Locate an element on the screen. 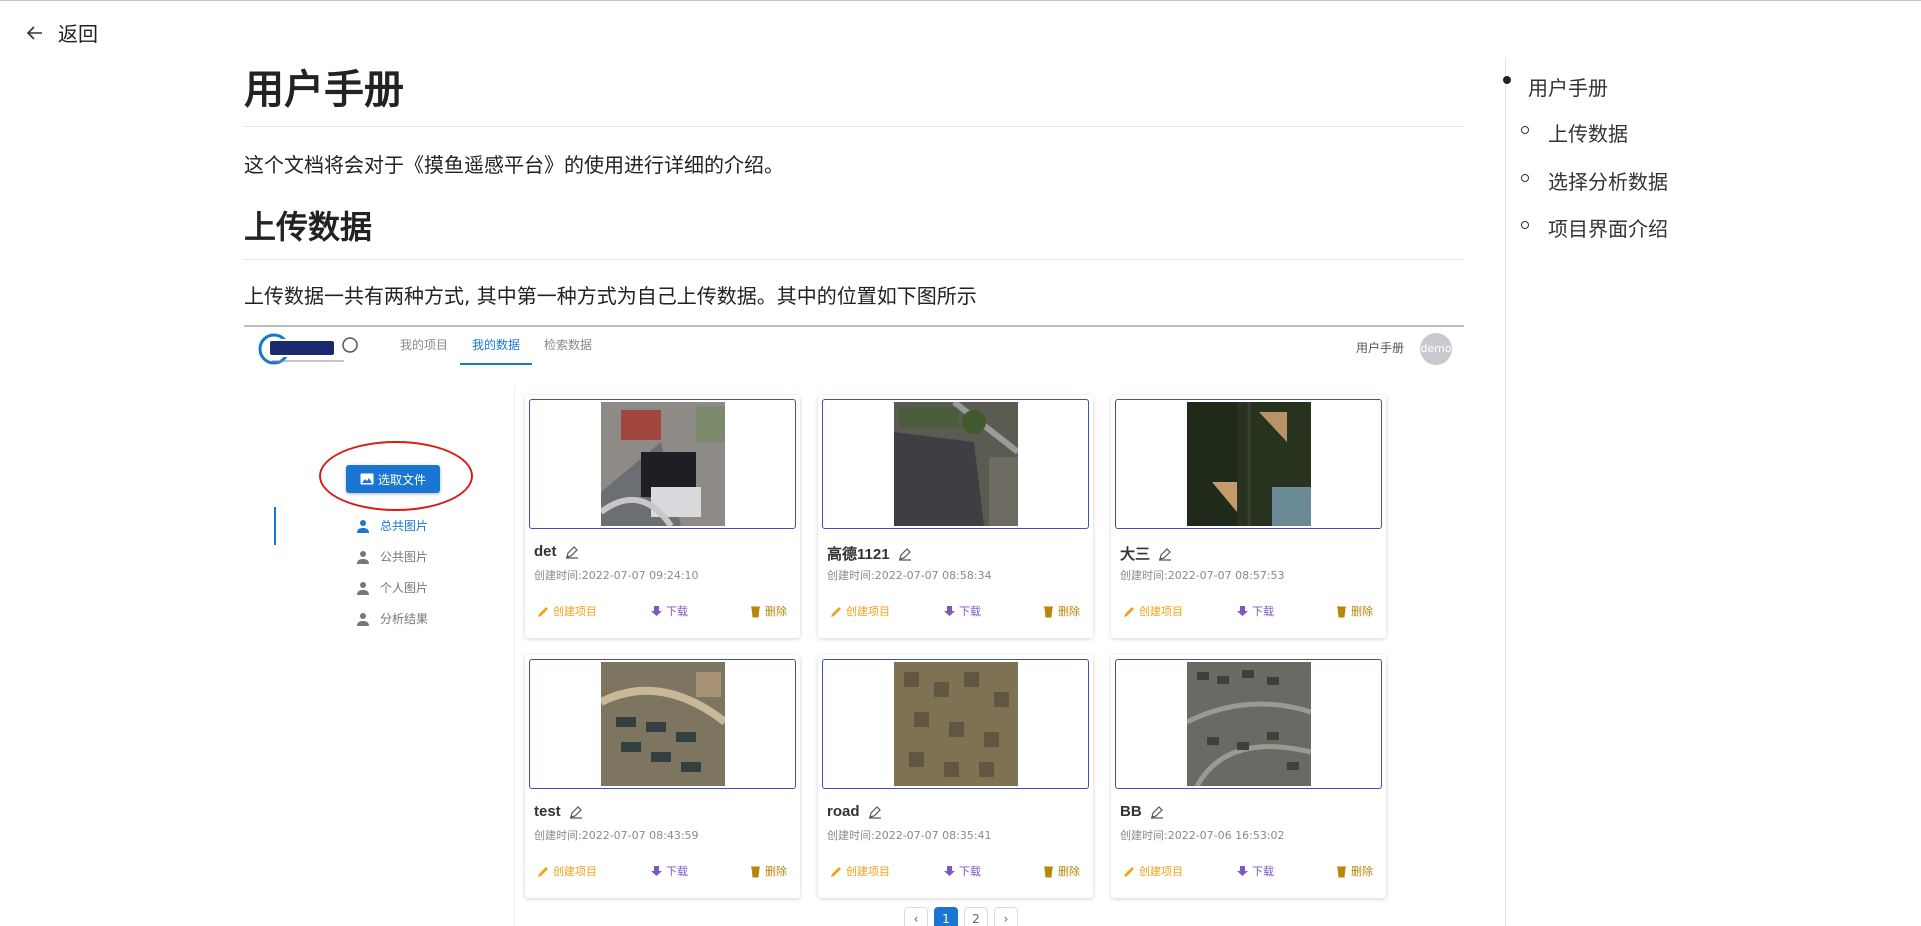  app-nav: 我的项目 我的数据 检索数据 is located at coordinates (496, 346).